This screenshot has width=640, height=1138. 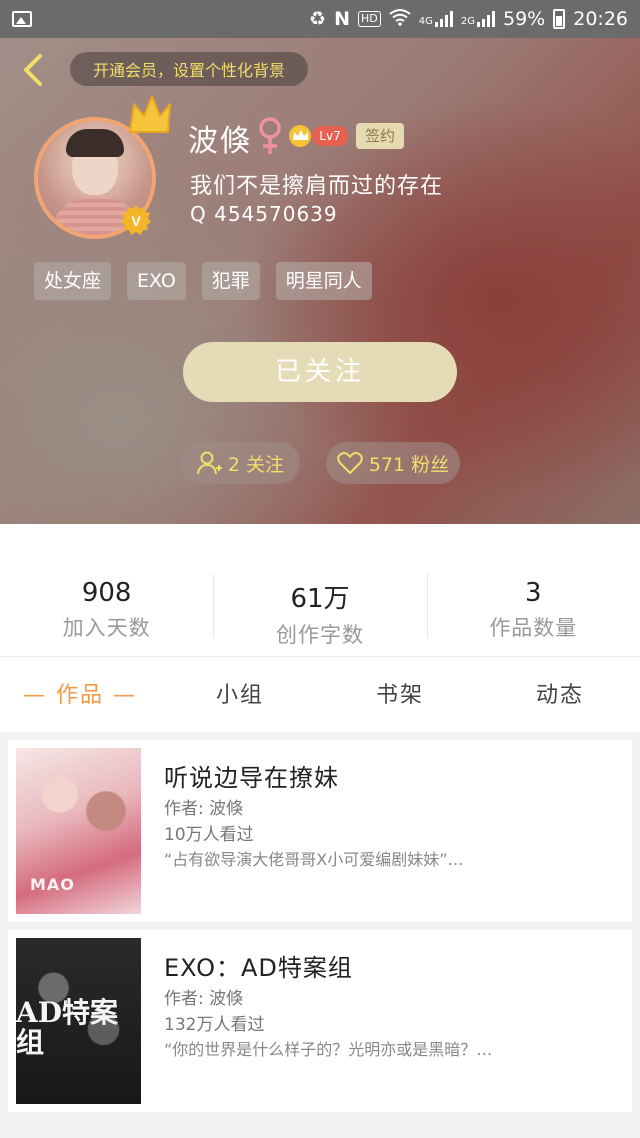 I want to click on battery-icon, so click(x=559, y=19).